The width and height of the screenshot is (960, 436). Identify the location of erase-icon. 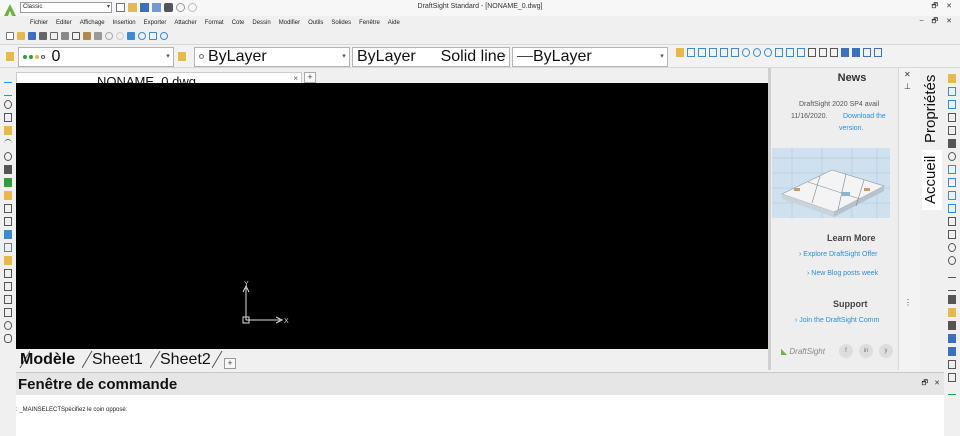
(952, 78).